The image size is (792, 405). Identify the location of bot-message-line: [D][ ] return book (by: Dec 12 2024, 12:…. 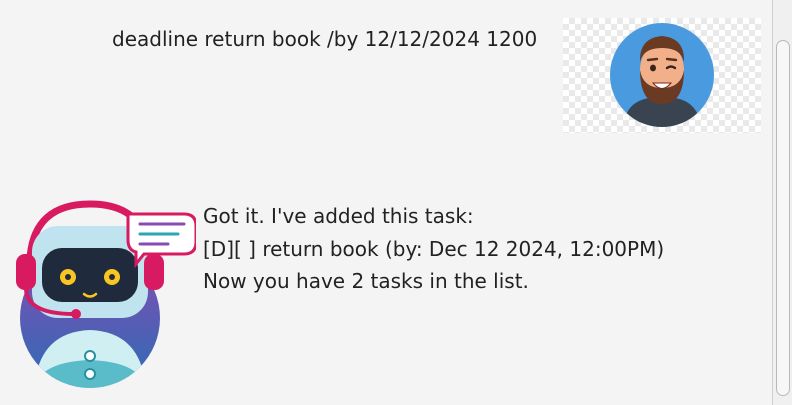
(434, 248).